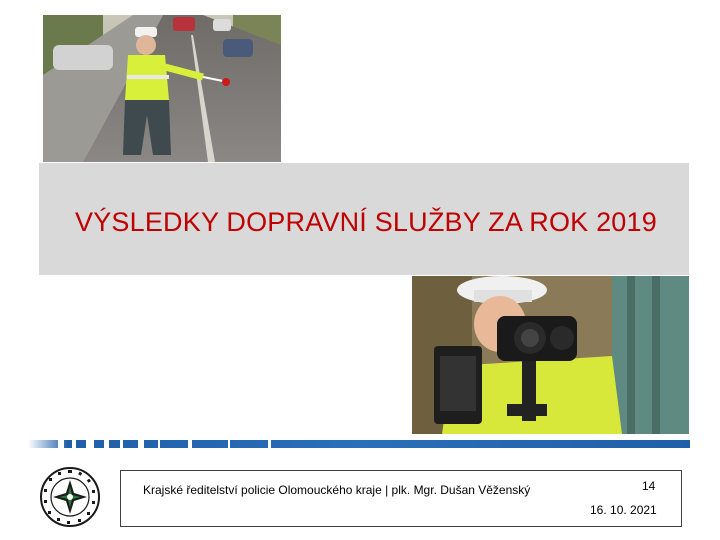  Describe the element at coordinates (359, 444) in the screenshot. I see `decorative-stripe` at that location.